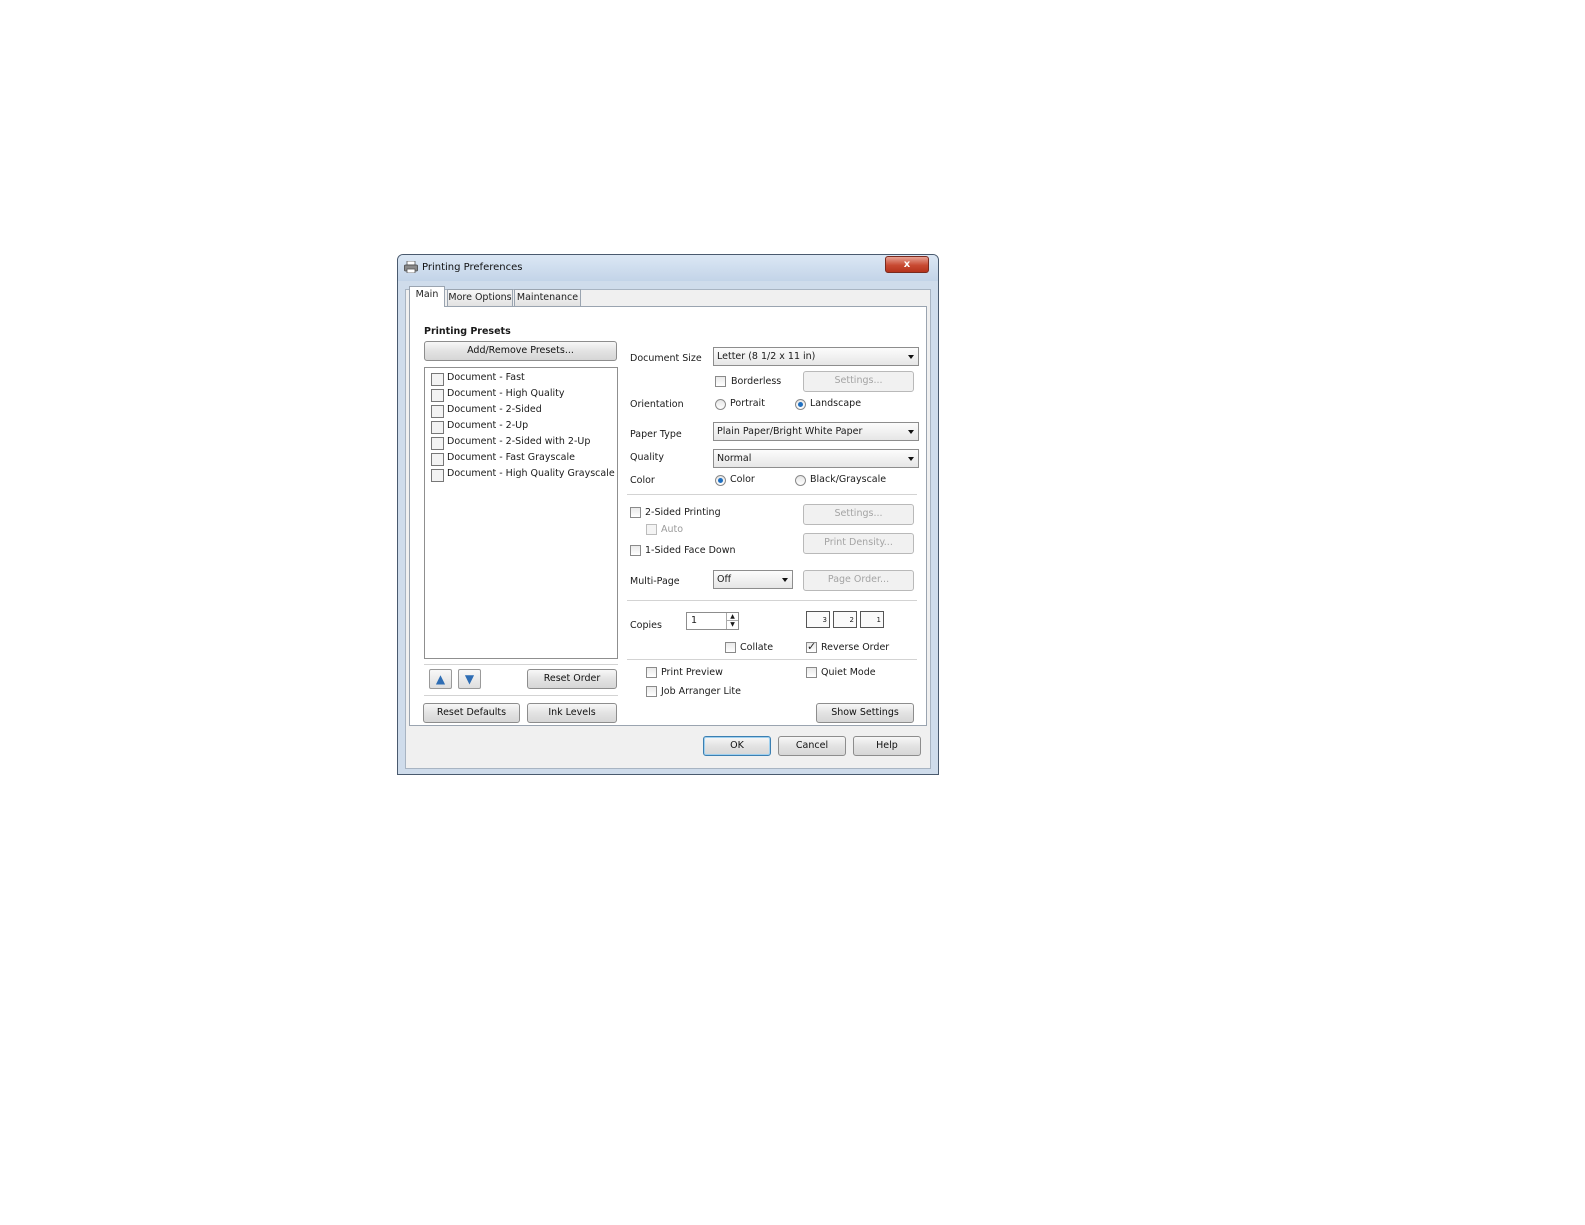 This screenshot has width=1585, height=1225. Describe the element at coordinates (756, 381) in the screenshot. I see `borderless-label: Borderless` at that location.